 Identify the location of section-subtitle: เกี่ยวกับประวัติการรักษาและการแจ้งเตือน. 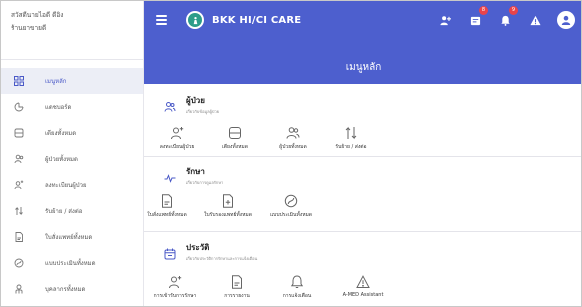
(222, 258).